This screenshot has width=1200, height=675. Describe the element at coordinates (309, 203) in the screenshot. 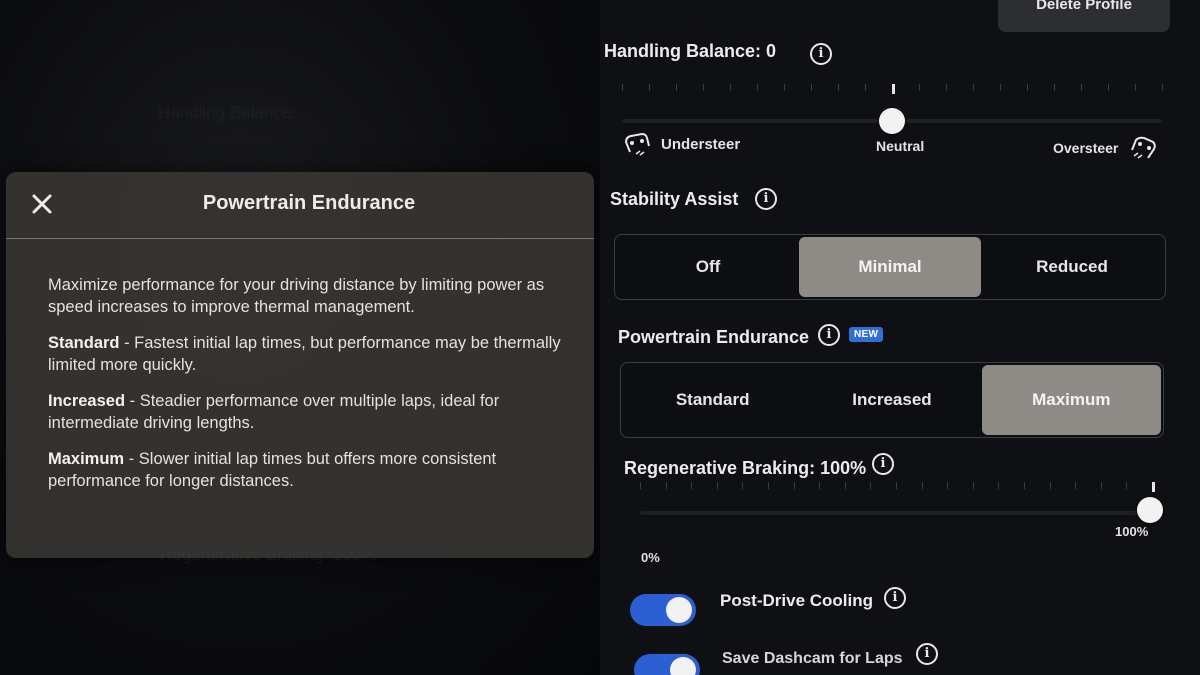

I see `popup-title: Powertrain Endurance` at that location.